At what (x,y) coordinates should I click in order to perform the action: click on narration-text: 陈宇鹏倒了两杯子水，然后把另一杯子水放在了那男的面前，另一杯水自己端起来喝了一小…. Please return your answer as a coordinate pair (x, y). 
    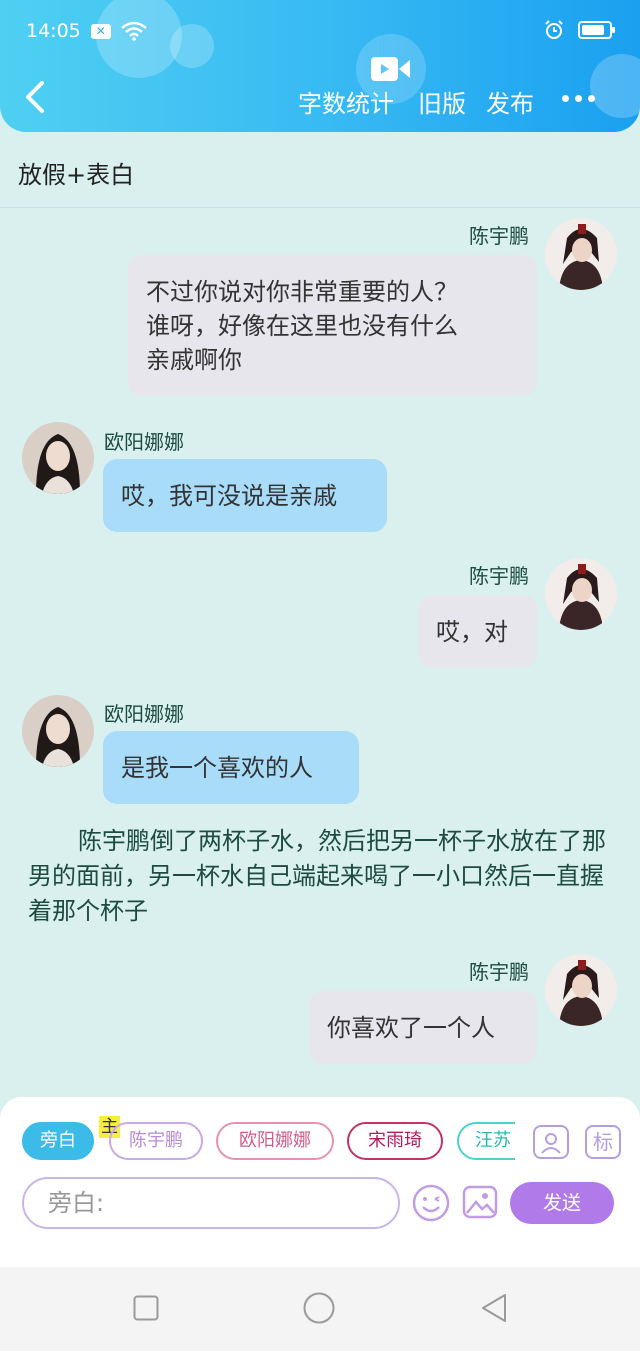
    Looking at the image, I should click on (317, 876).